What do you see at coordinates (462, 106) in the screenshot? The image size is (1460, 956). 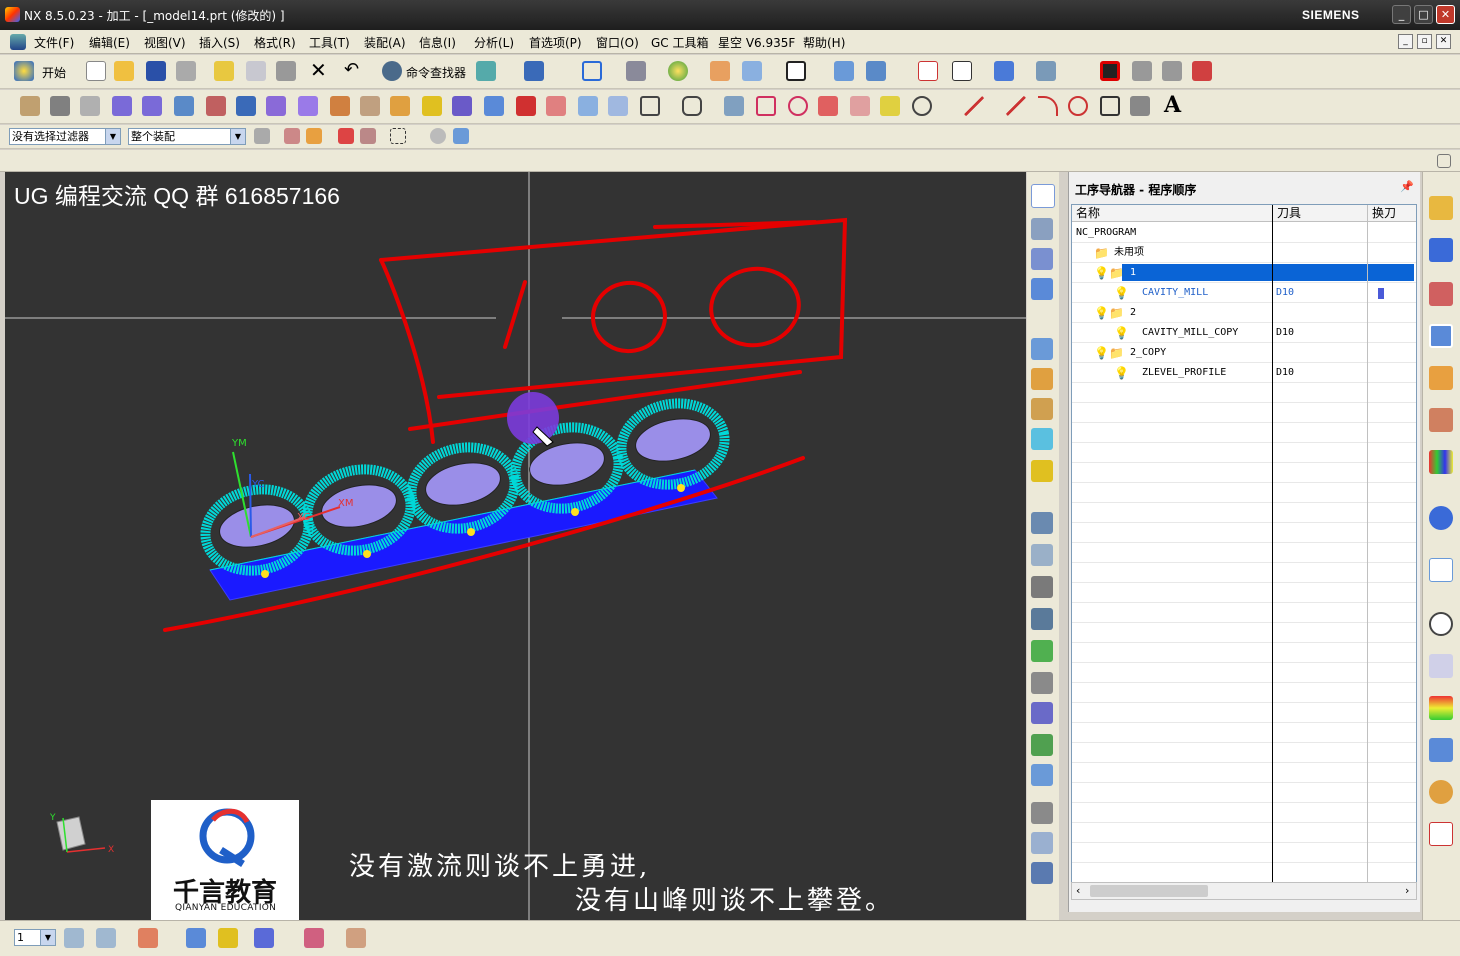 I see `hole-icon` at bounding box center [462, 106].